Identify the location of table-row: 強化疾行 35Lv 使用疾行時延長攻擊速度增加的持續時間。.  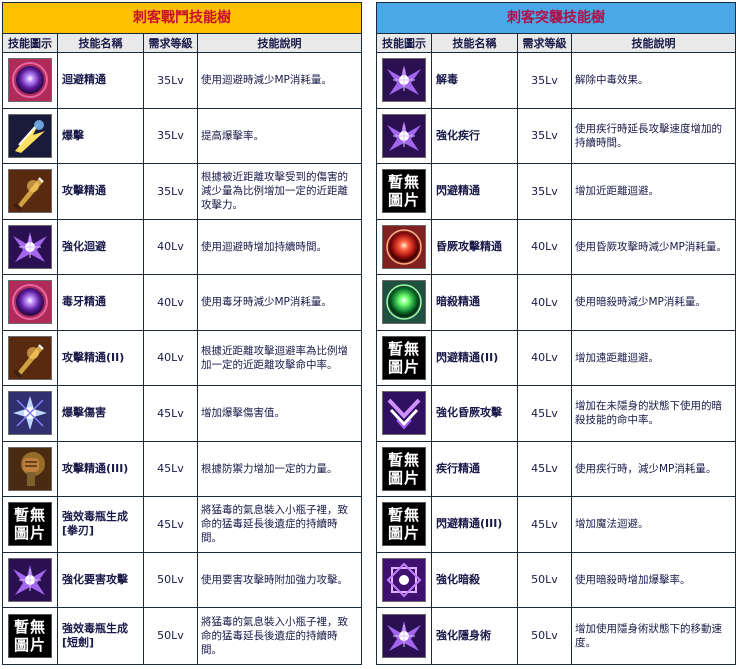
(556, 136).